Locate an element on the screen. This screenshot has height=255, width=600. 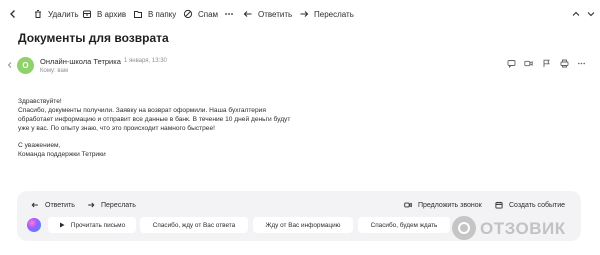
spam-button: Спам is located at coordinates (200, 14).